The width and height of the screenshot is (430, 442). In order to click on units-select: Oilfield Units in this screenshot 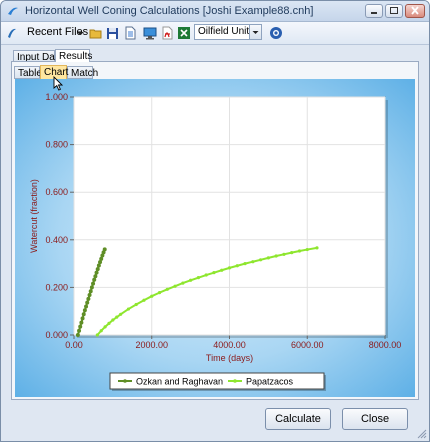, I will do `click(228, 32)`.